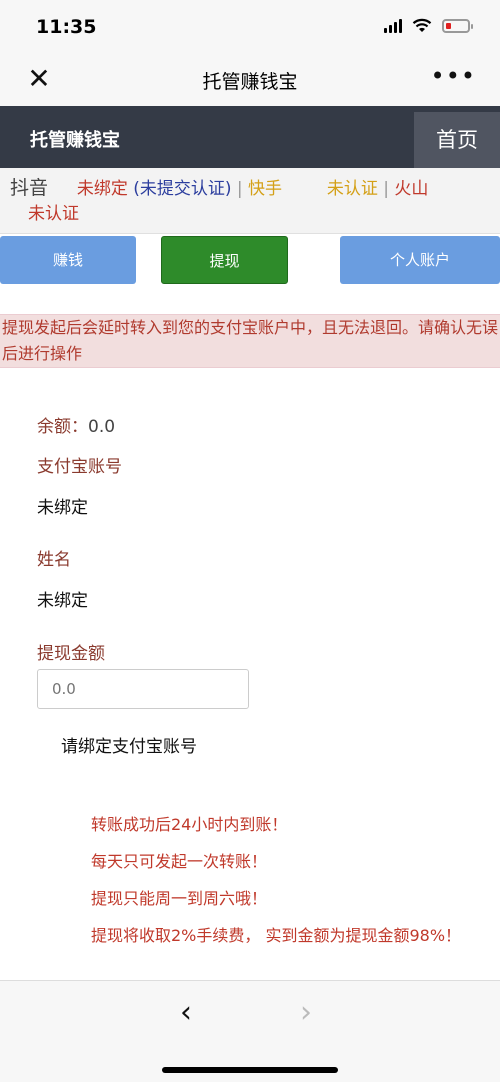  I want to click on nav-title: 托管赚钱宝, so click(250, 82).